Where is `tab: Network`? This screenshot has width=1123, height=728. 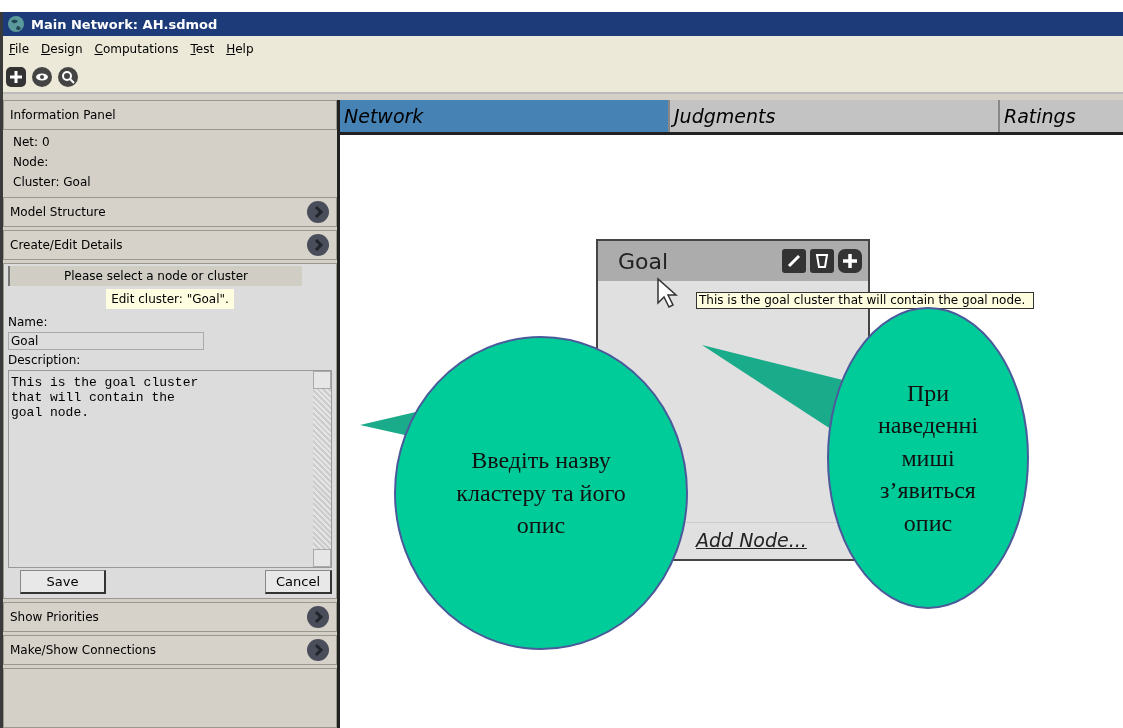 tab: Network is located at coordinates (504, 116).